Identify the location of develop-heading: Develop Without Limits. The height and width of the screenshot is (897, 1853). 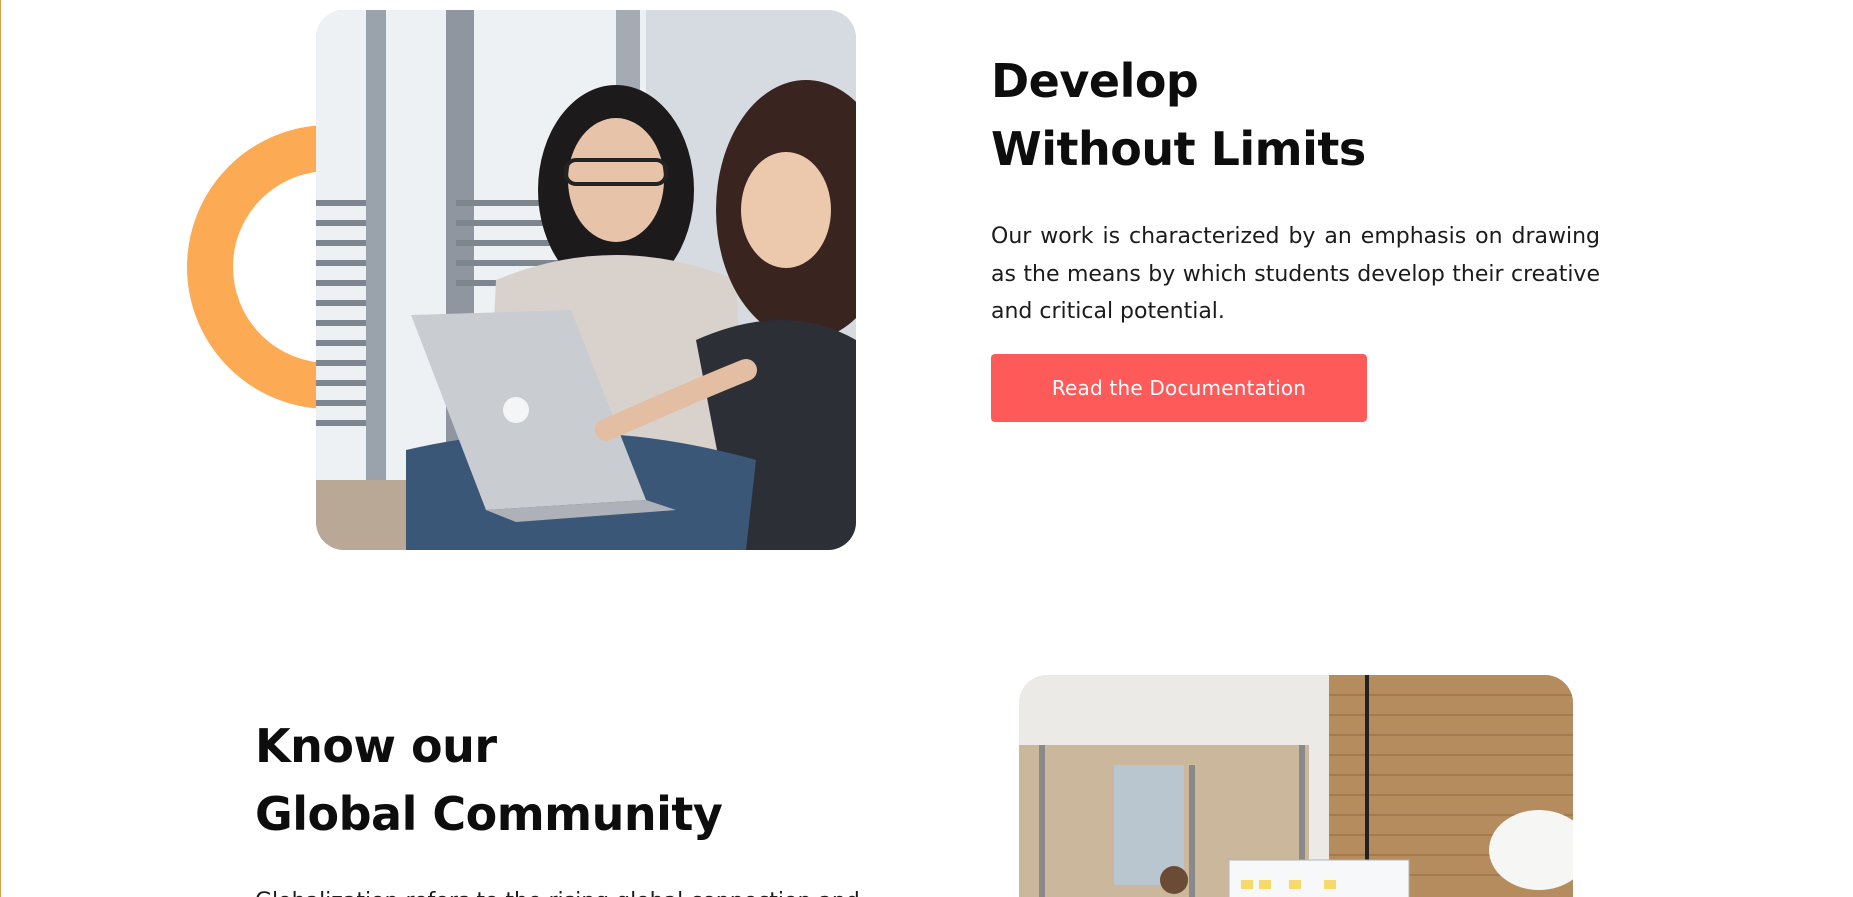
(1178, 115).